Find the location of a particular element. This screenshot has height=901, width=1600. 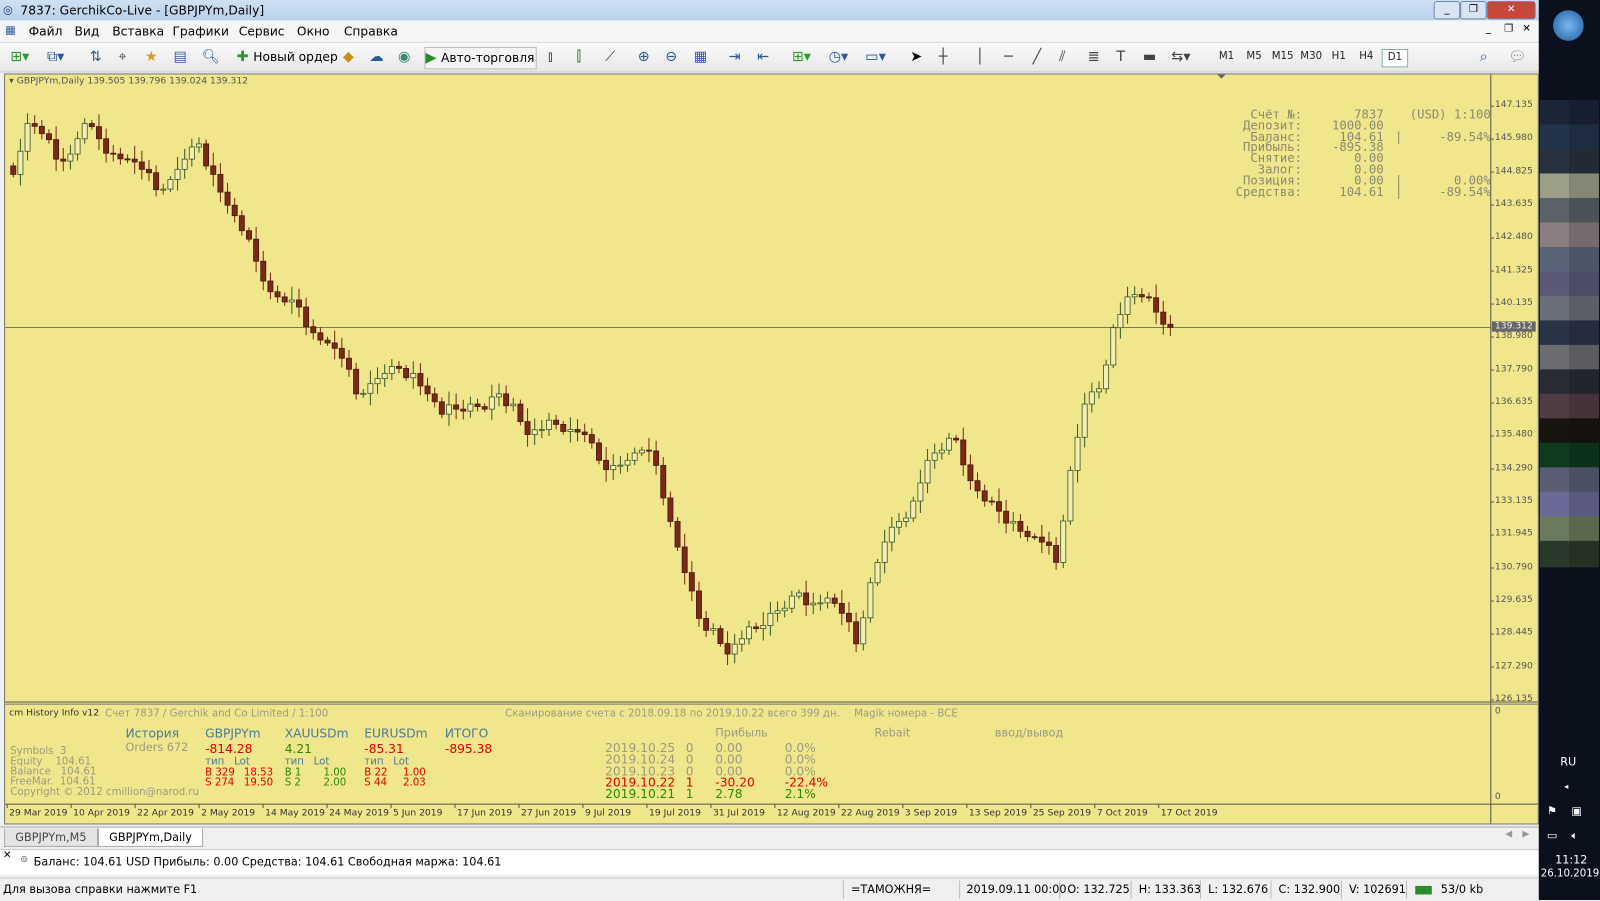

fibonacci-icon: ≣ is located at coordinates (1094, 57).